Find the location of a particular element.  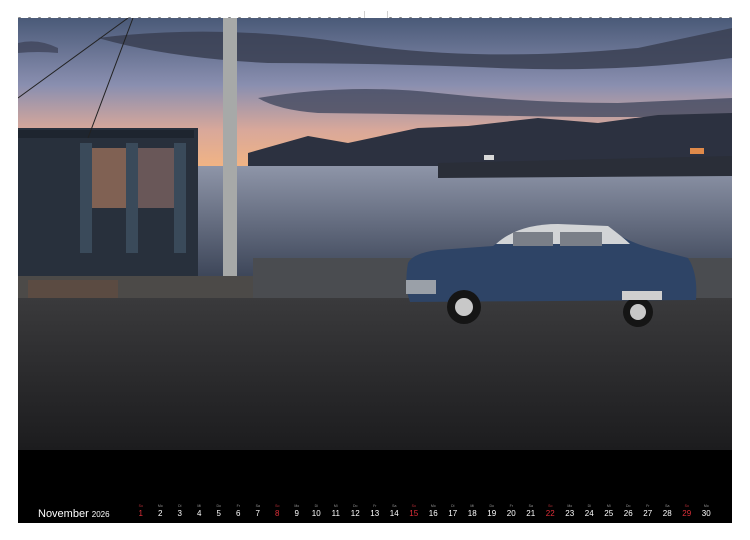

day-number: 8 is located at coordinates (277, 513).